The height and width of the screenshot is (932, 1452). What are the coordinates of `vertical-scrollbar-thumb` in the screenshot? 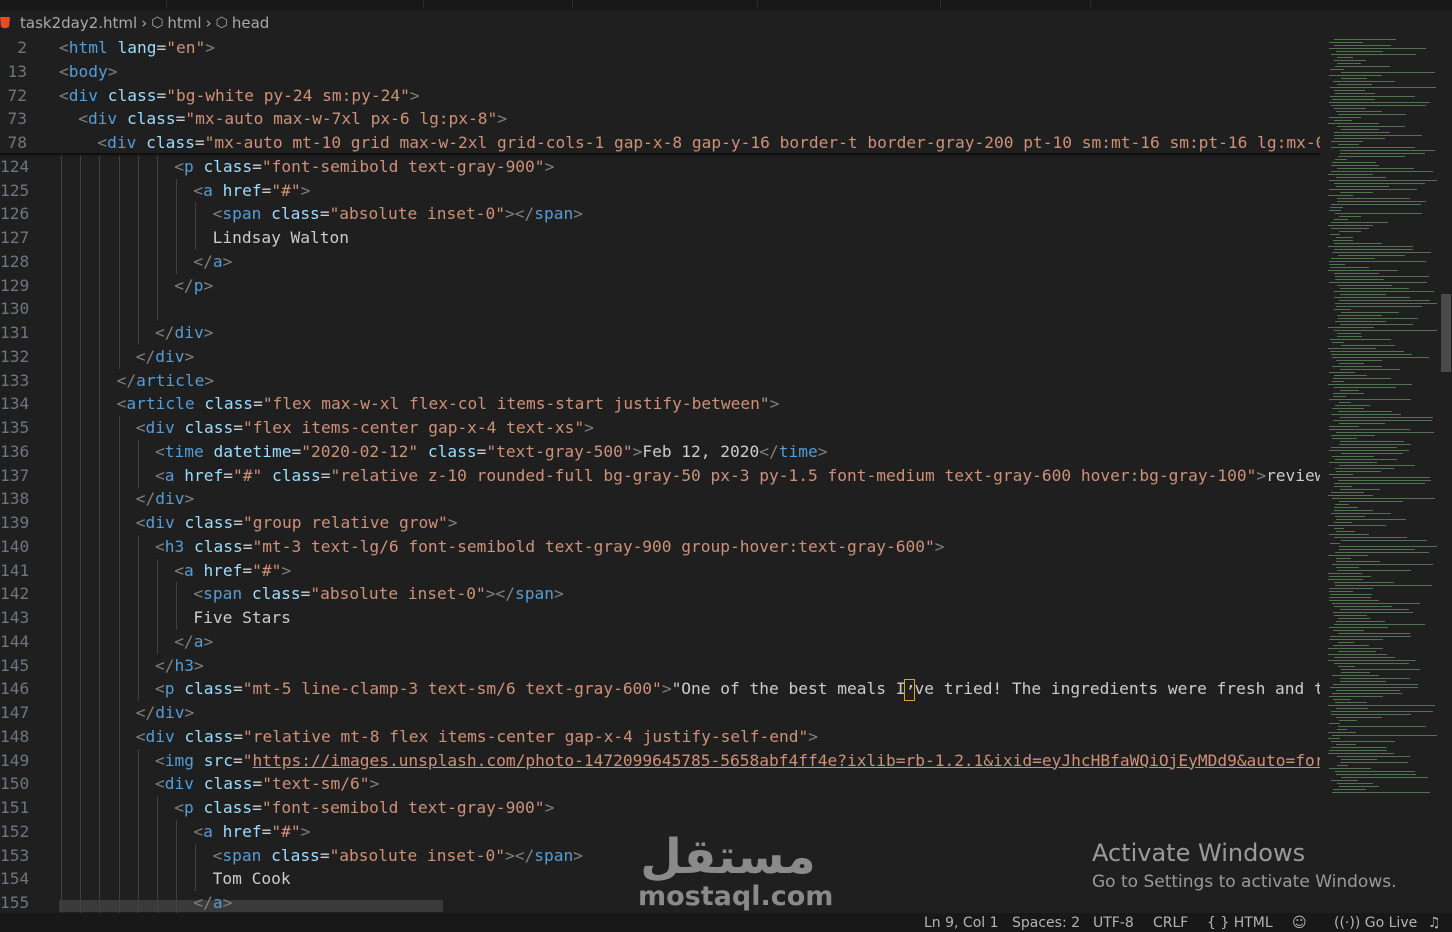 It's located at (1446, 333).